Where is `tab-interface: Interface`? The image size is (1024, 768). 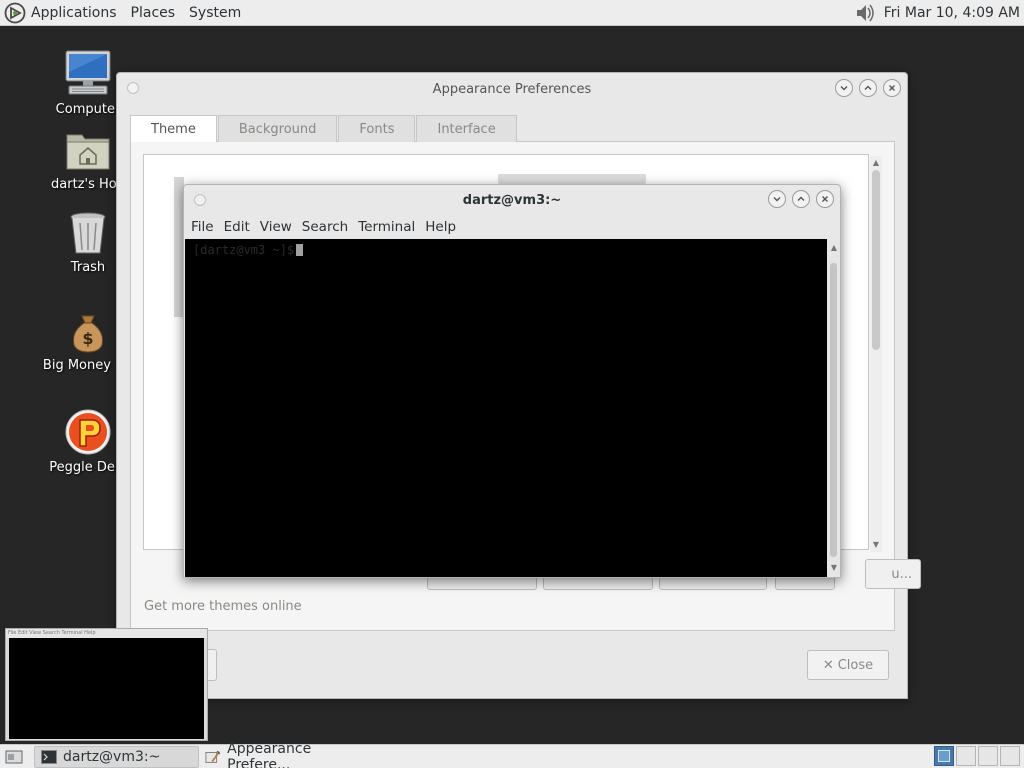
tab-interface: Interface is located at coordinates (466, 128).